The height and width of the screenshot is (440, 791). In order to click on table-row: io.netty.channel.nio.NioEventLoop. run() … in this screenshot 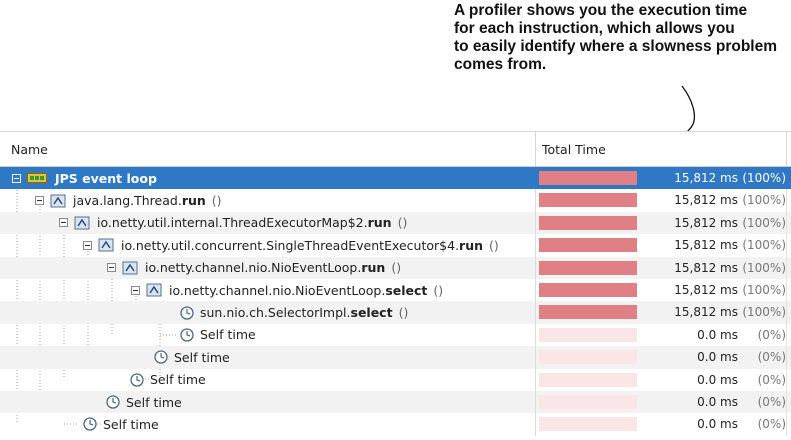, I will do `click(395, 267)`.